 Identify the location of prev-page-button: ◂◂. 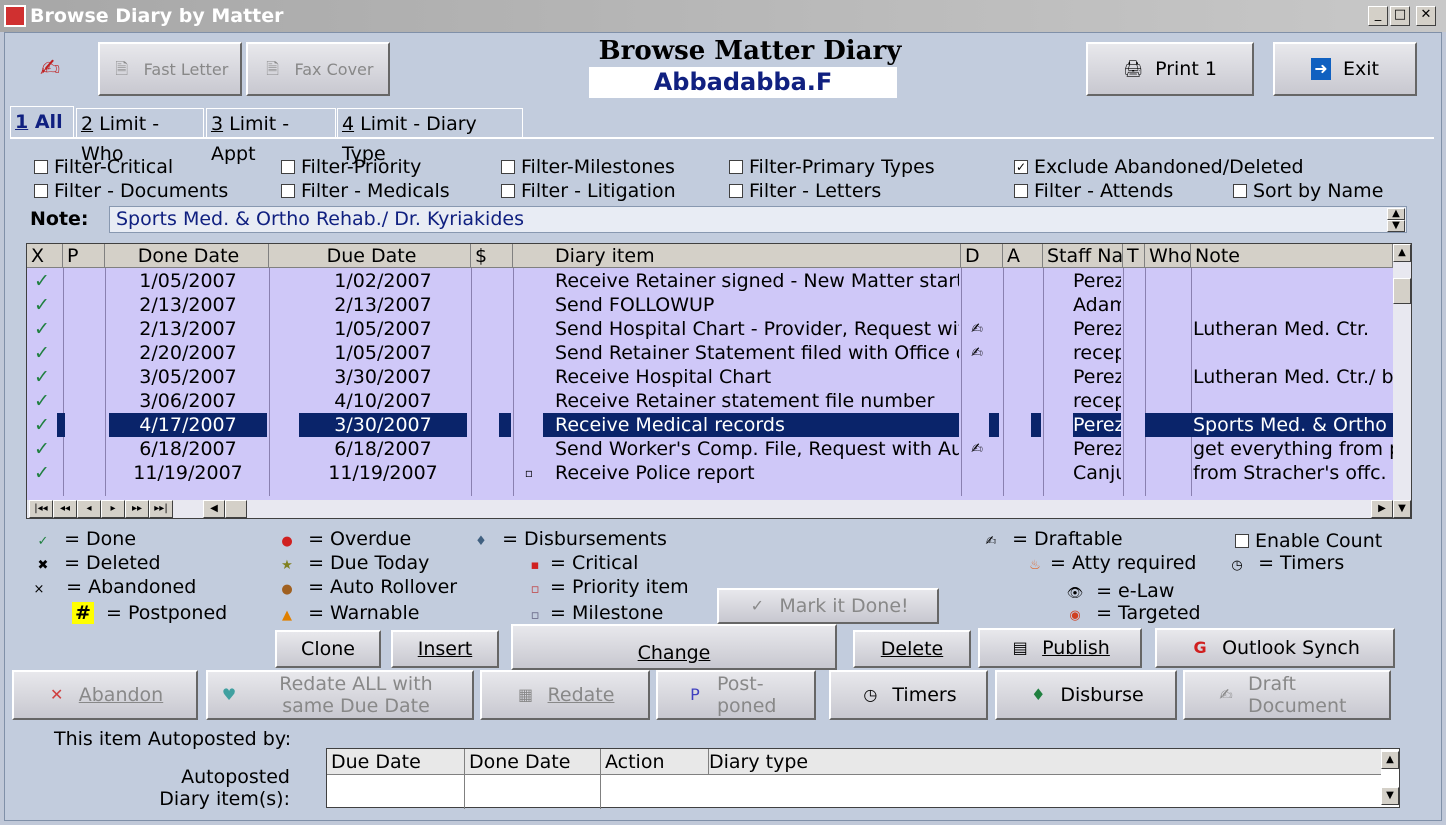
(65, 509).